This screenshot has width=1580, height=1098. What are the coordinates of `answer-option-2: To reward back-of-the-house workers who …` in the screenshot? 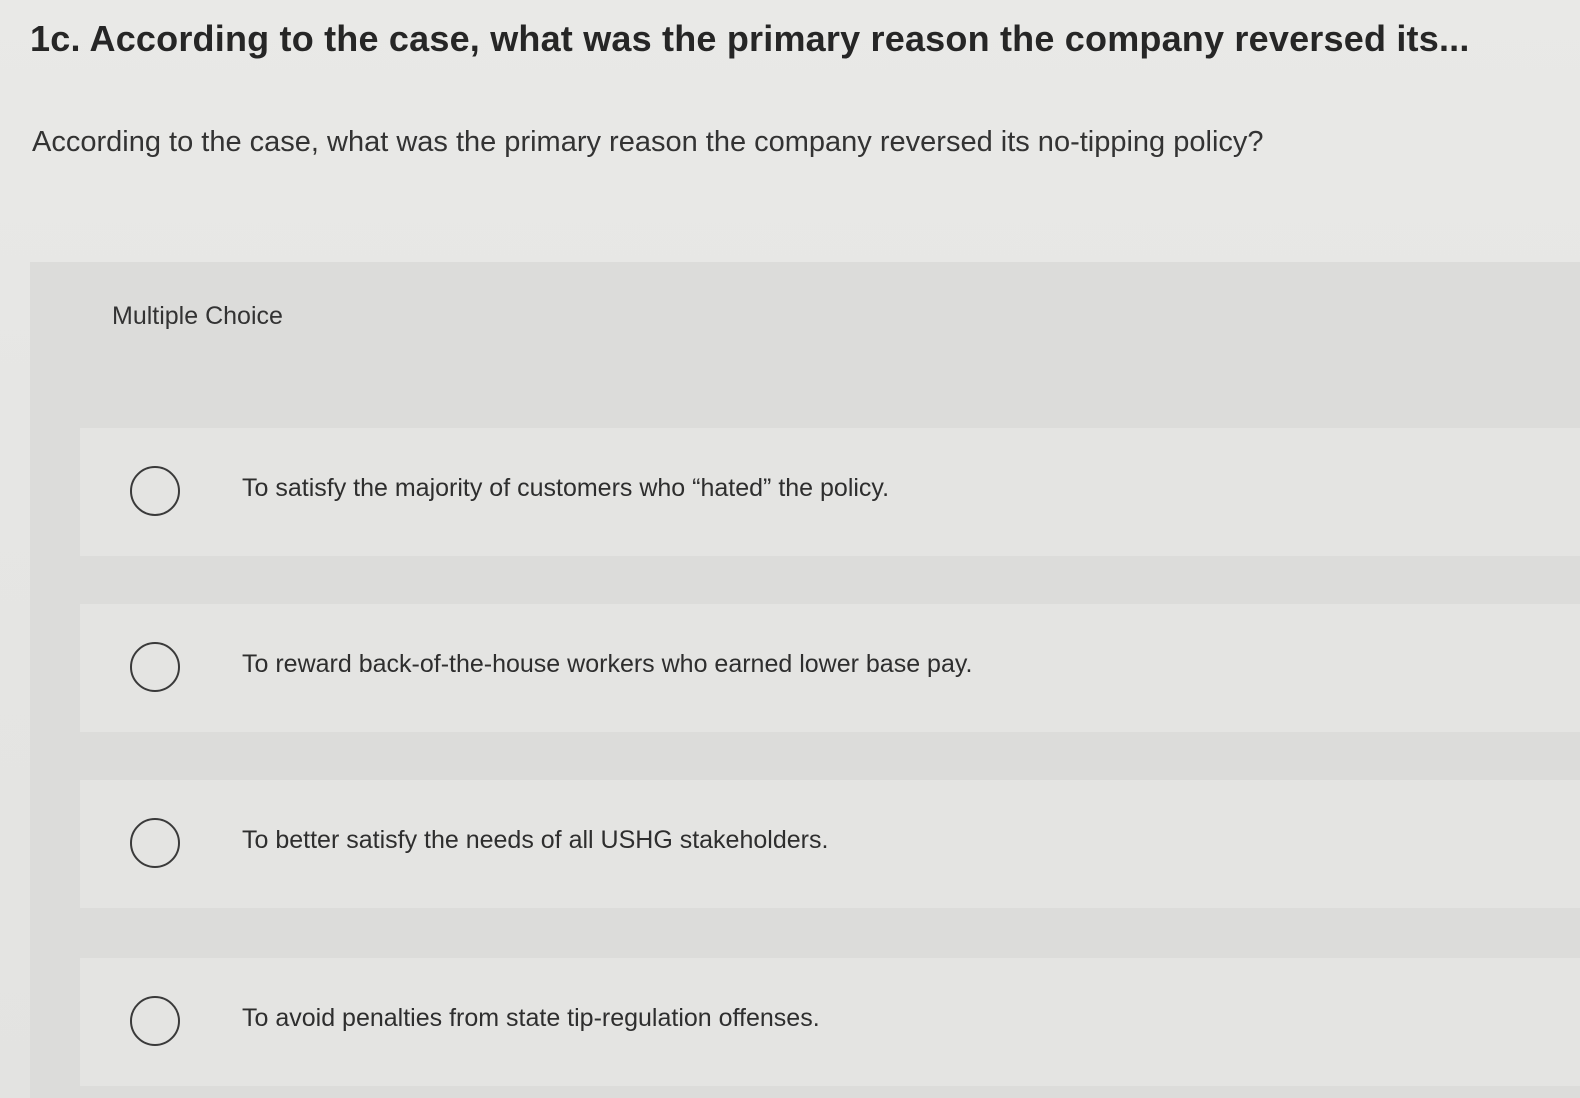 It's located at (830, 668).